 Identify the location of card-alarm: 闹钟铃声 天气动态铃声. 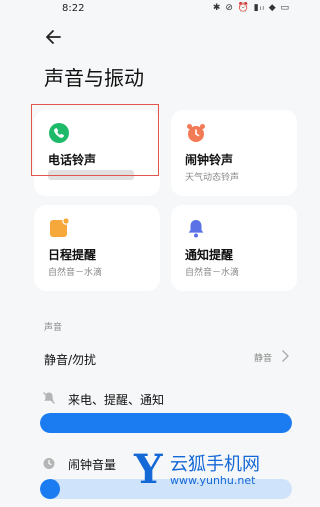
(234, 153).